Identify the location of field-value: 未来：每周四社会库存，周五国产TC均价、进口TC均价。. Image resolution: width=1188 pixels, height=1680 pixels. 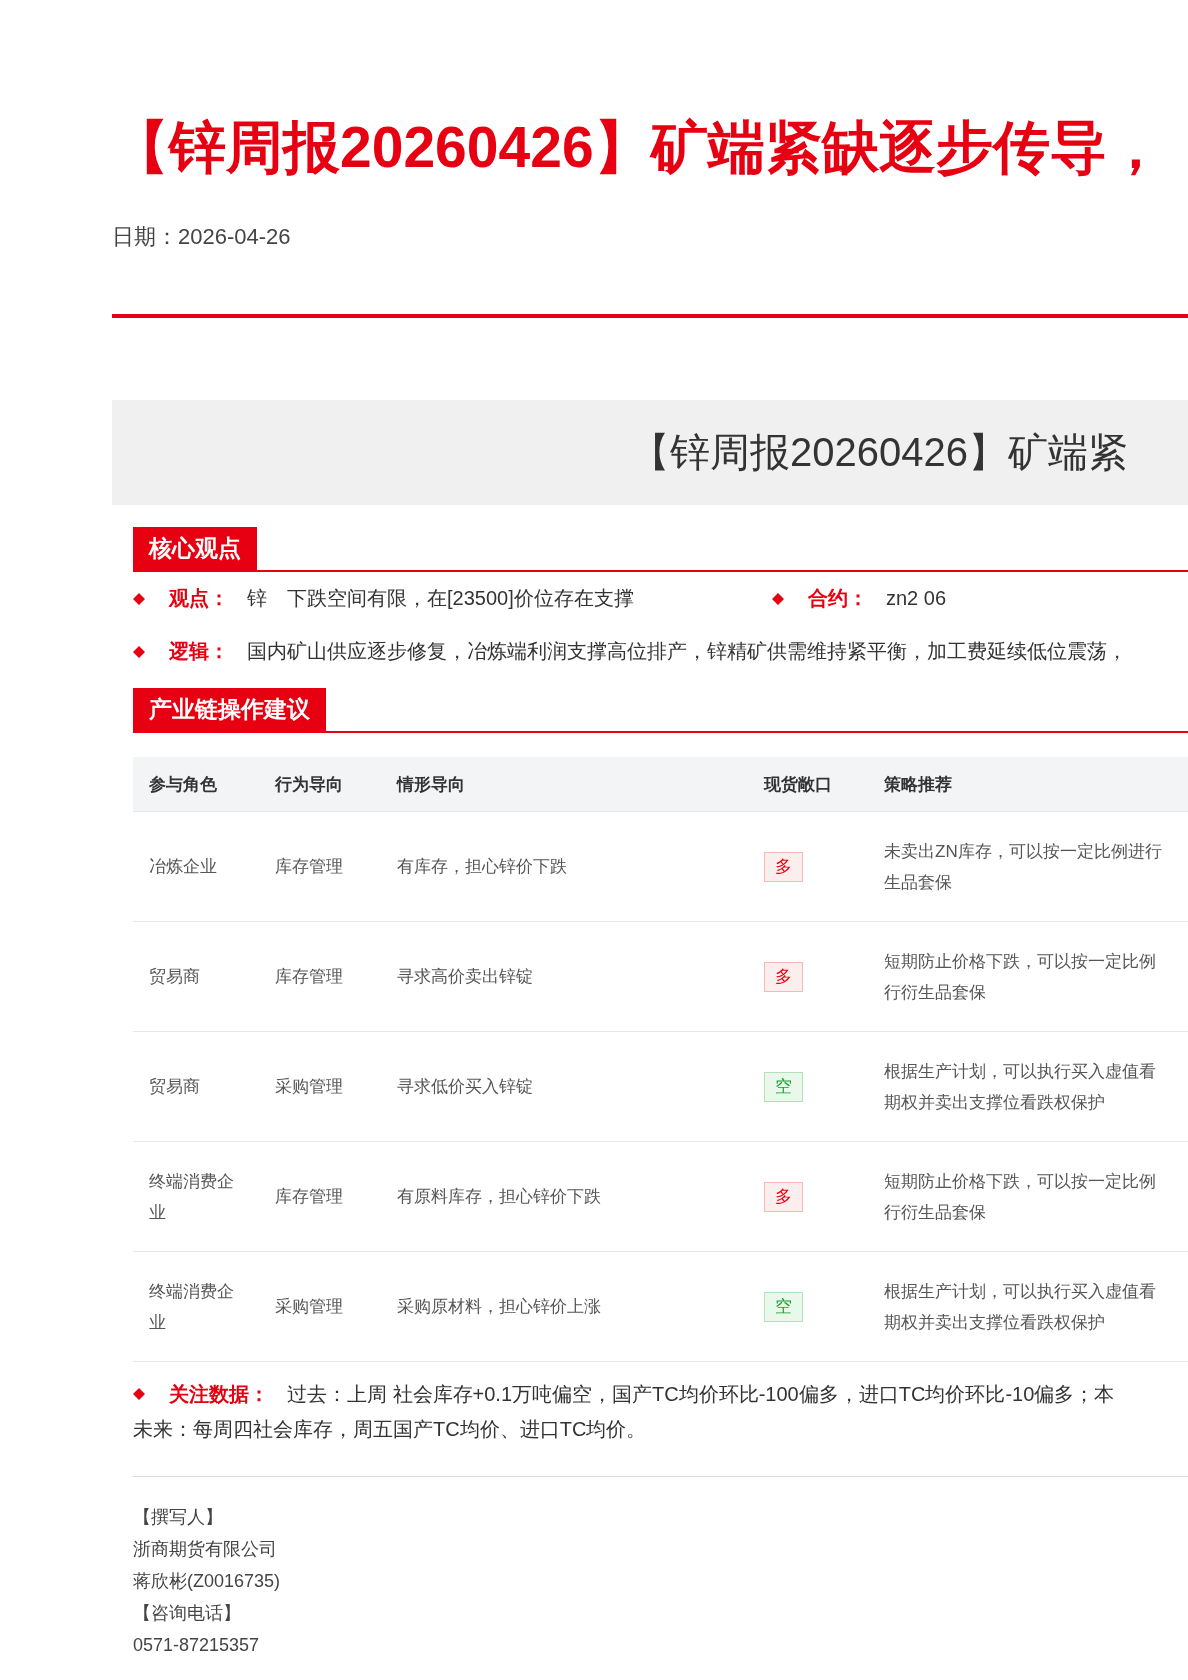
(390, 1429).